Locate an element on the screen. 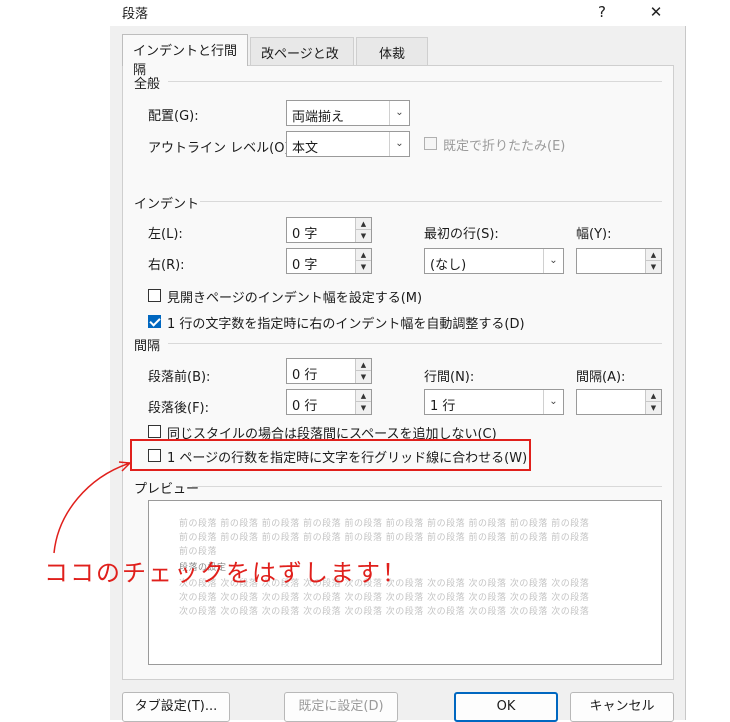  left-indent-value: 0 字 is located at coordinates (305, 234).